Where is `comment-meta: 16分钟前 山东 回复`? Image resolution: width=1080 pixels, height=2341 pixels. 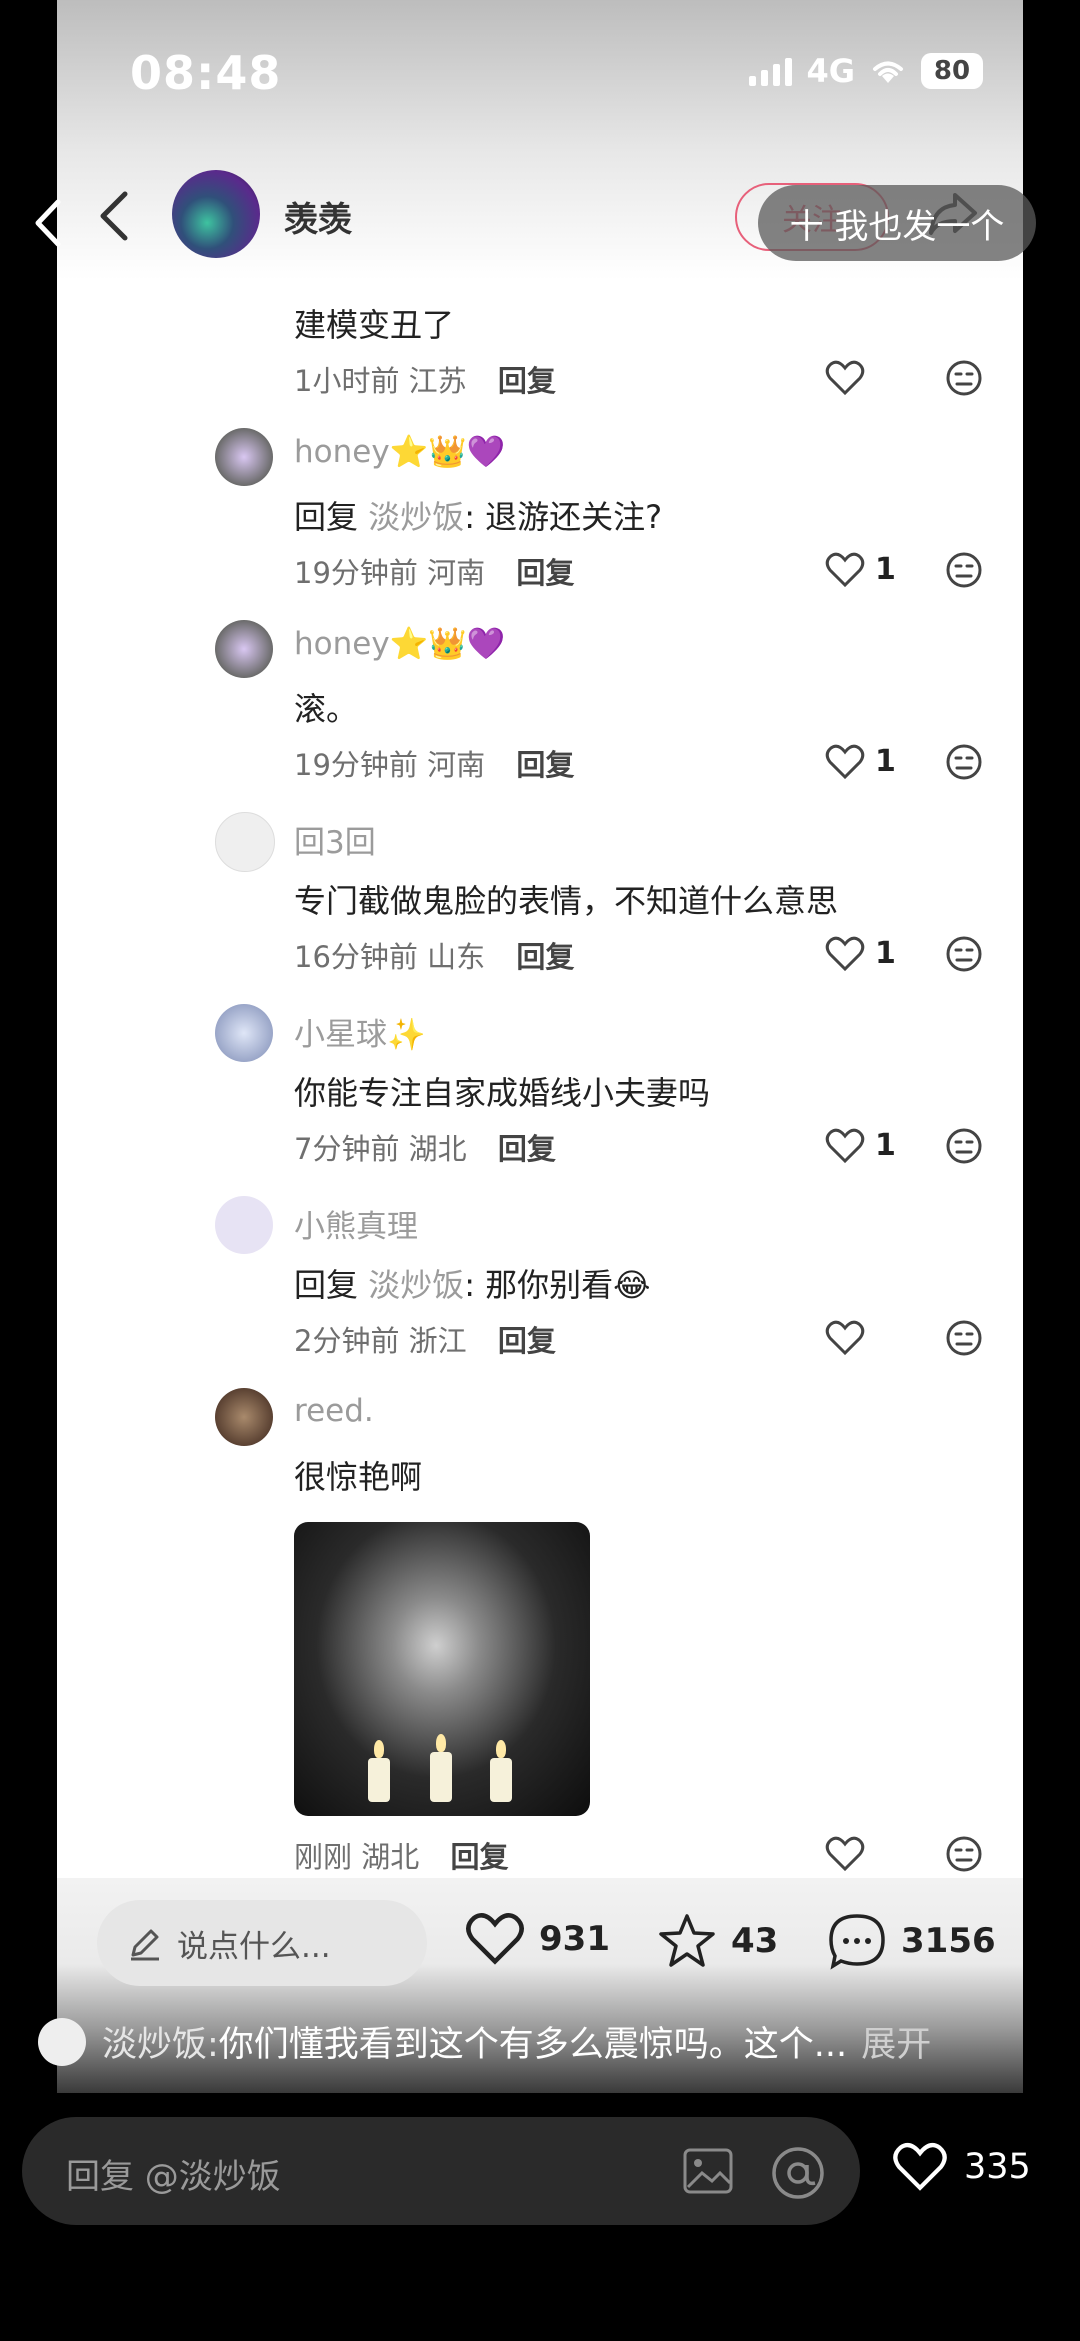 comment-meta: 16分钟前 山东 回复 is located at coordinates (434, 957).